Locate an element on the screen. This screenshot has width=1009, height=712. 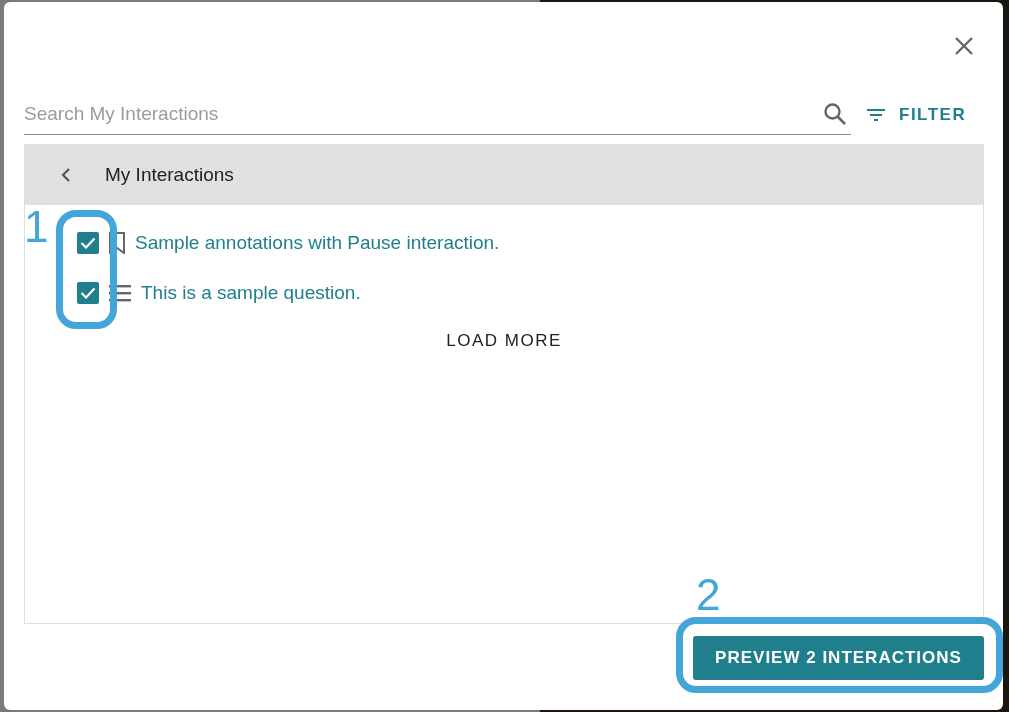
bookmark-icon is located at coordinates (117, 243).